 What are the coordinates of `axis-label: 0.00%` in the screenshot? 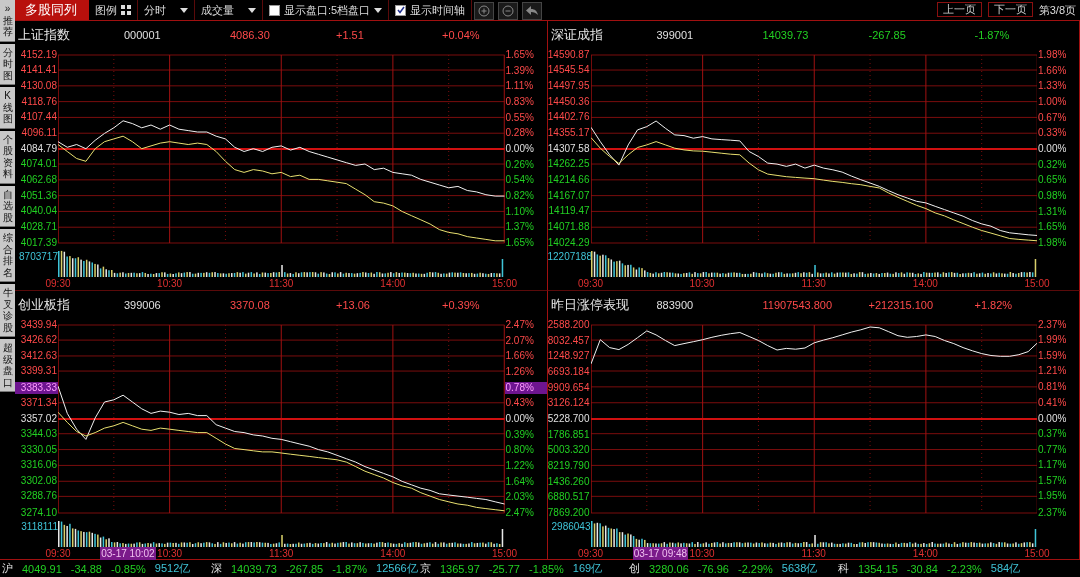 It's located at (1052, 419).